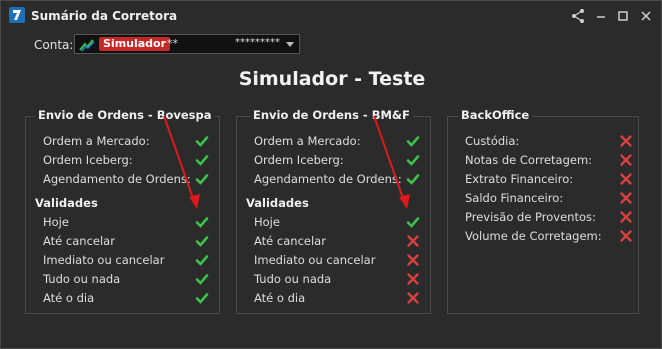 Image resolution: width=662 pixels, height=349 pixels. I want to click on app-logo-icon, so click(17, 15).